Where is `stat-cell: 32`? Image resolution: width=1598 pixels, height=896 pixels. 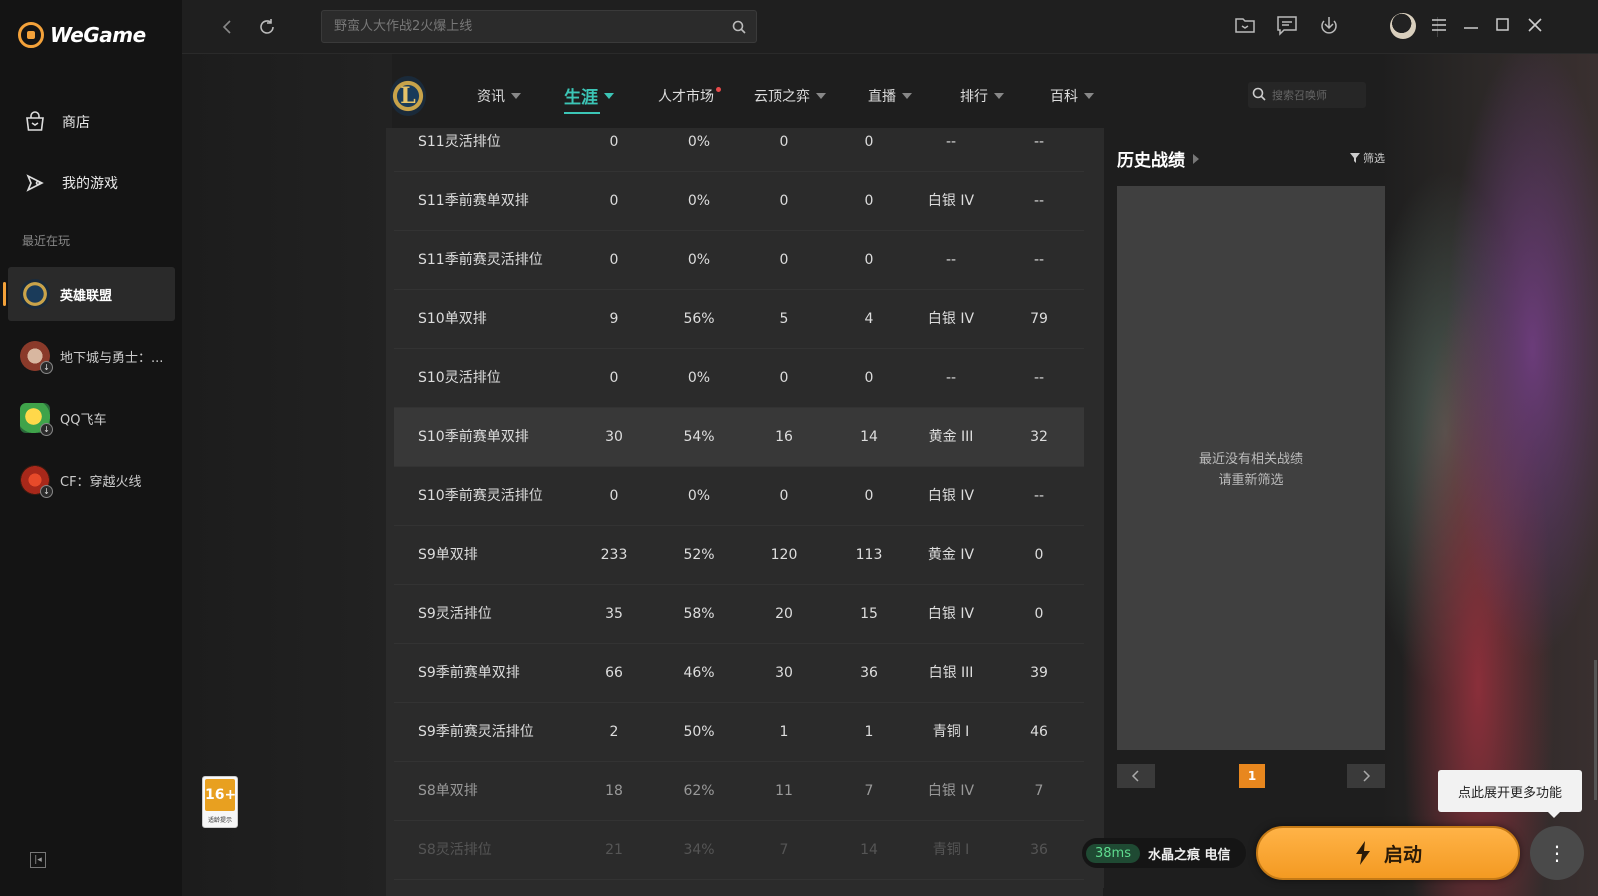
stat-cell: 32 is located at coordinates (1039, 437).